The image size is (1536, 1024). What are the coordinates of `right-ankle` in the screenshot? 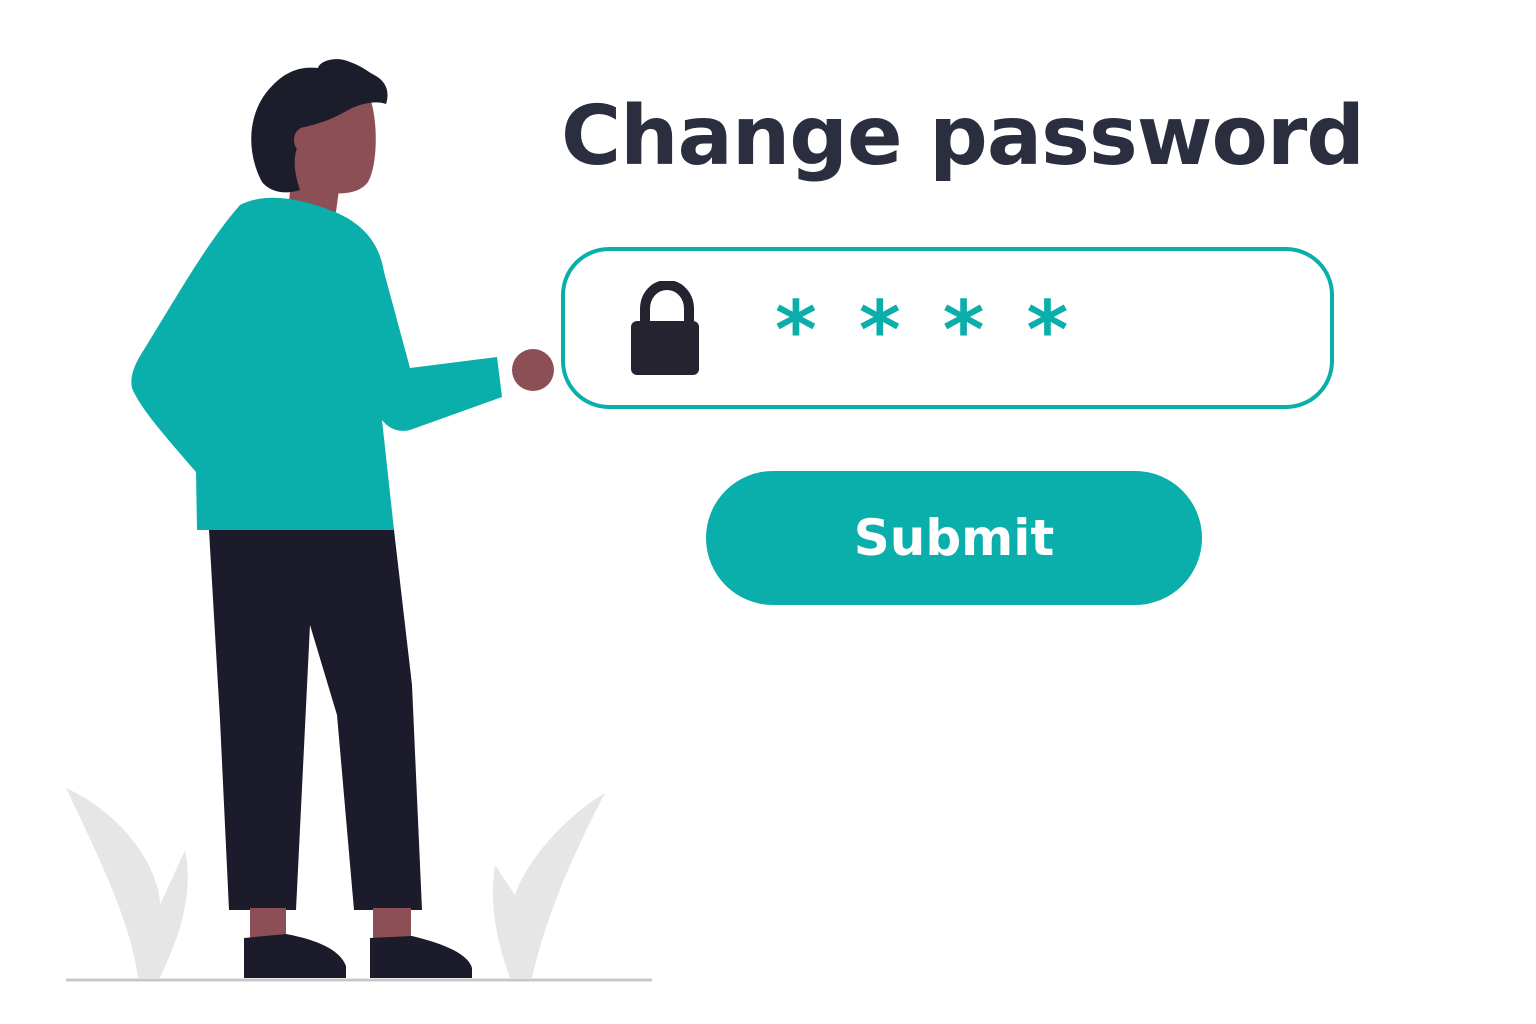 It's located at (392, 924).